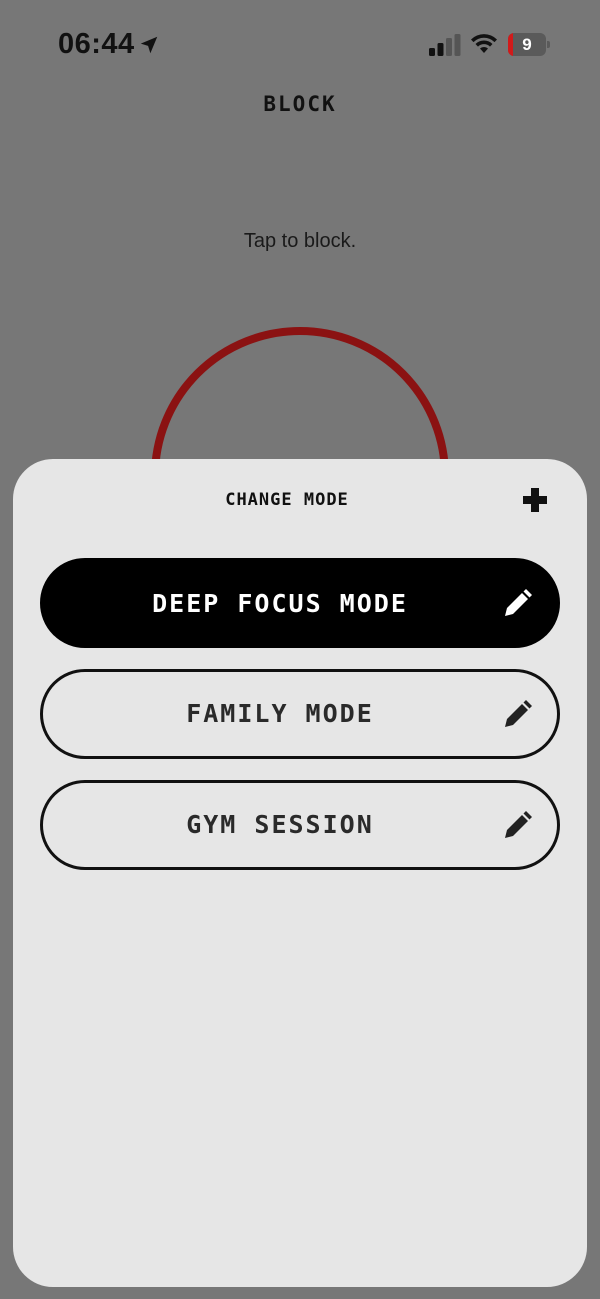 The image size is (600, 1299). Describe the element at coordinates (280, 713) in the screenshot. I see `mode-label: FAMILY MODE` at that location.